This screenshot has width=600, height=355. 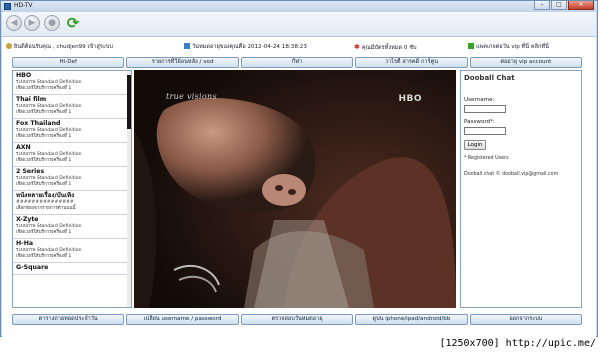 I want to click on channel-detail: เลือกช่องจากรายการด้านบนนี้, so click(x=46, y=208).